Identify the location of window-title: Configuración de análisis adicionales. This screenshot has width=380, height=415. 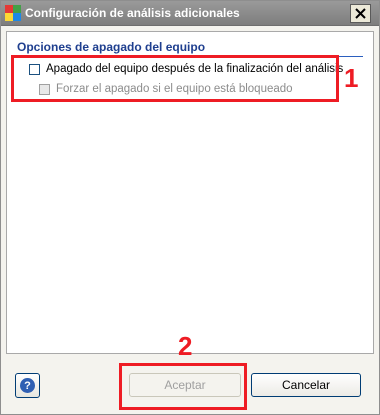
(132, 13).